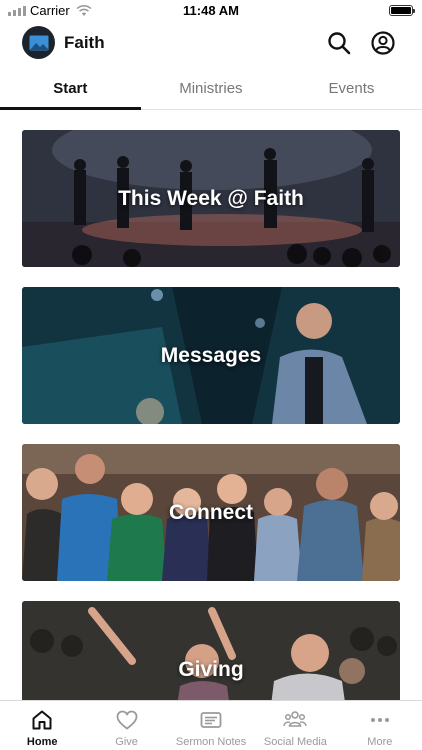  I want to click on nav-home: Home, so click(42, 725).